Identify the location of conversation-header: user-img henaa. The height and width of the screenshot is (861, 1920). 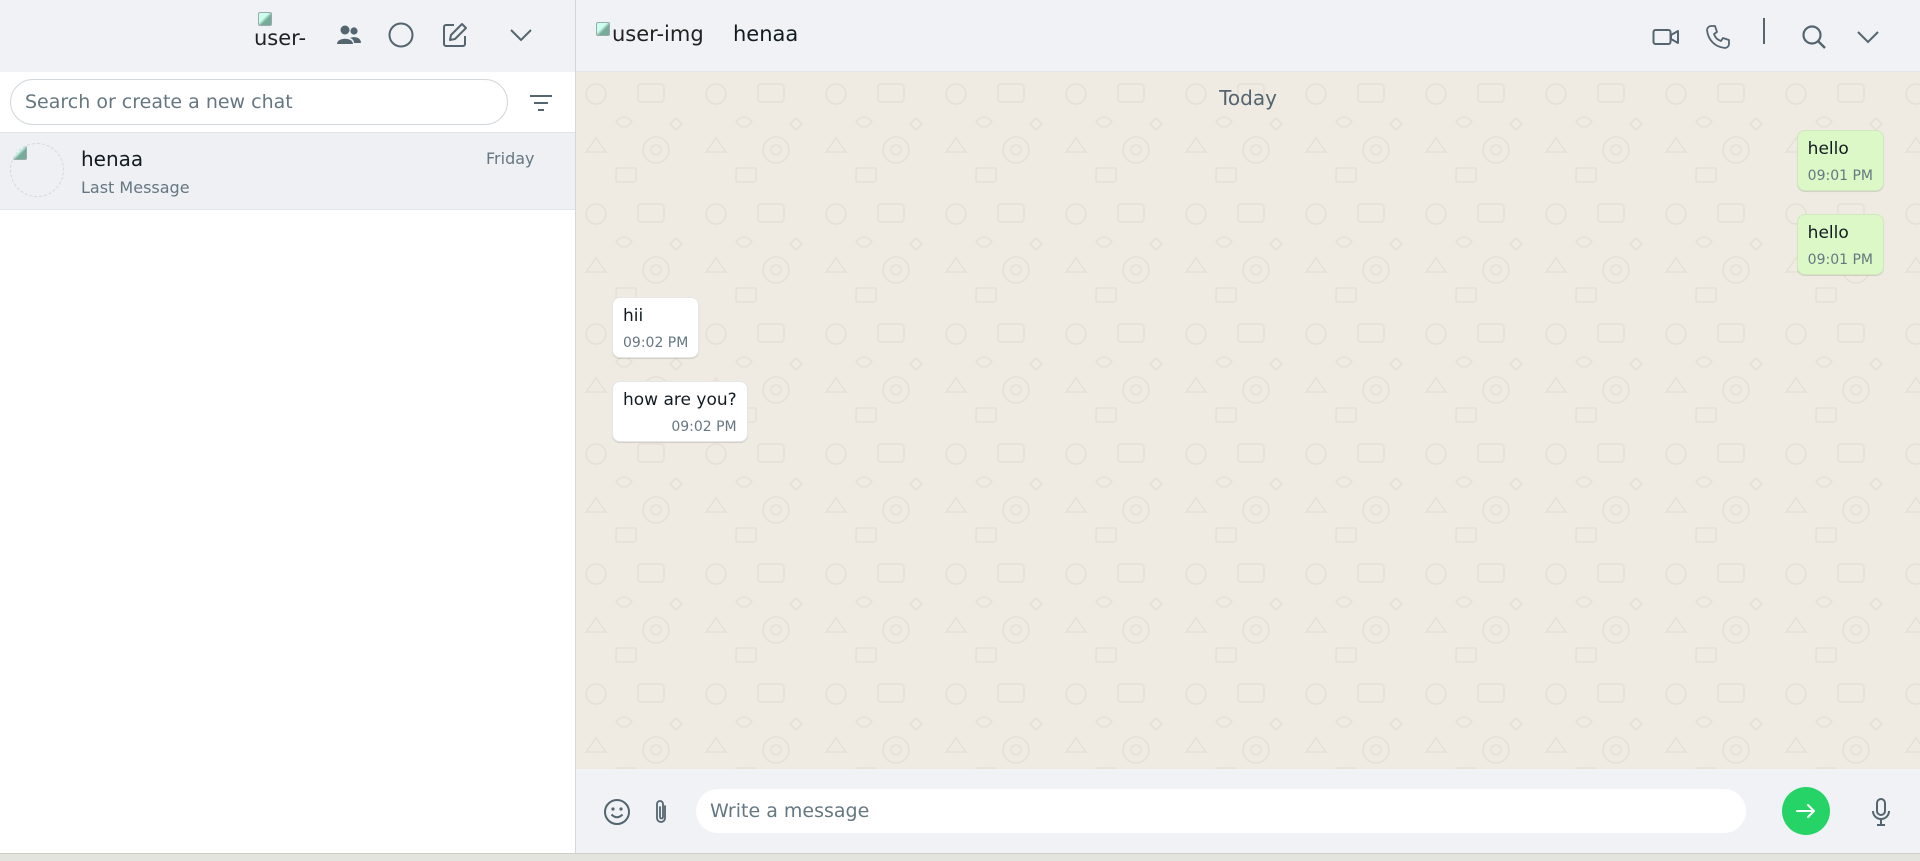
(1248, 36).